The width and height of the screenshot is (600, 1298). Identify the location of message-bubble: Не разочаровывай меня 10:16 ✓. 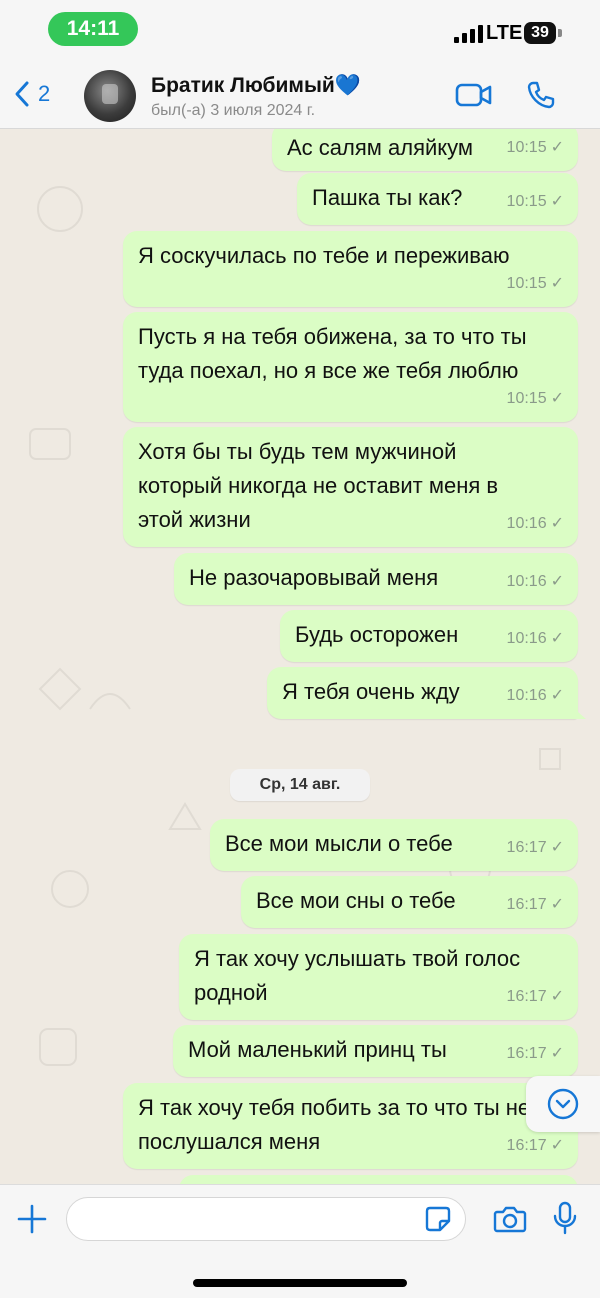
(376, 579).